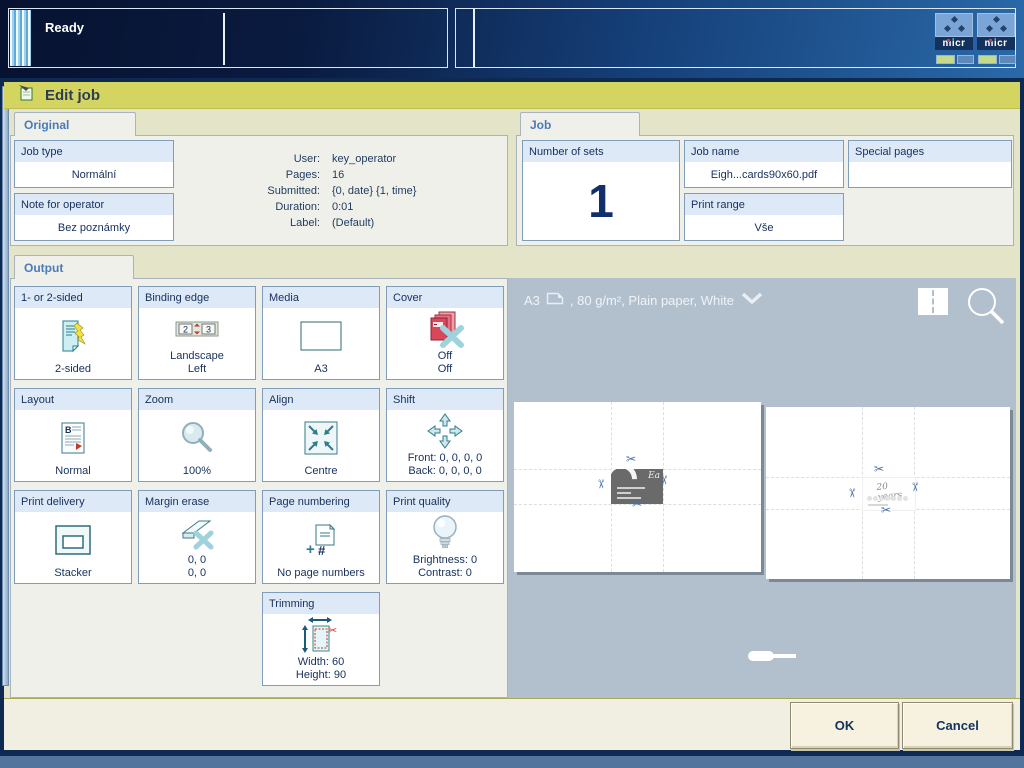 This screenshot has width=1024, height=768. I want to click on tile-value: Normální, so click(94, 174).